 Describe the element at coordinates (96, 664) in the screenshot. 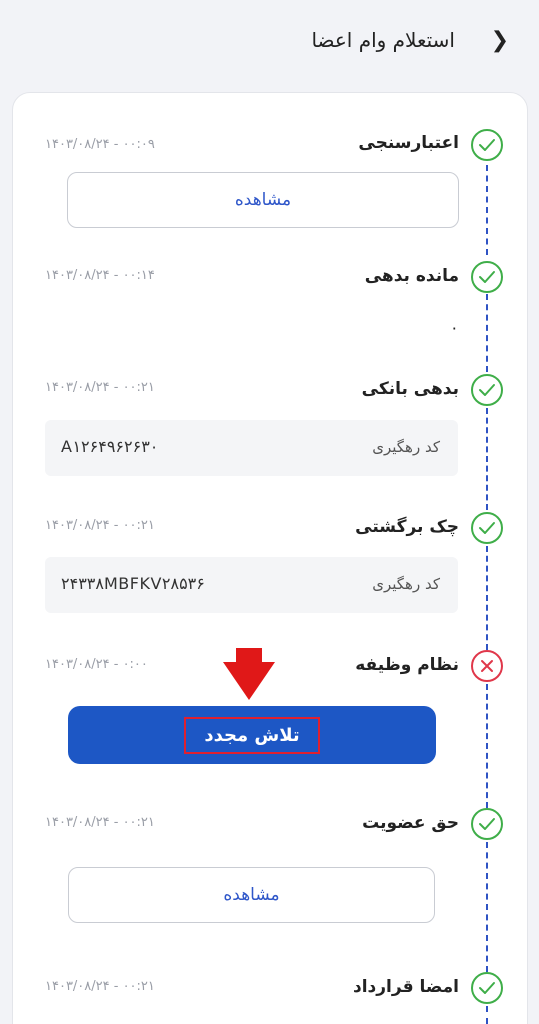

I see `step-date: ۱۴۰۳/۰۸/۲۴ - ۰:۰۰` at that location.